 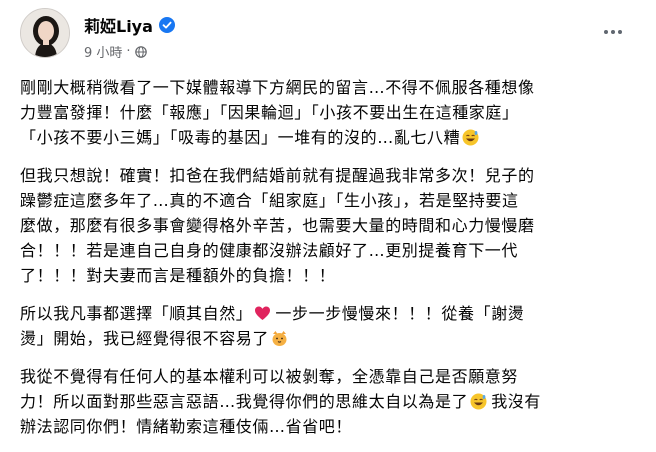 I want to click on post-timestamp: 9 小時, so click(x=103, y=51).